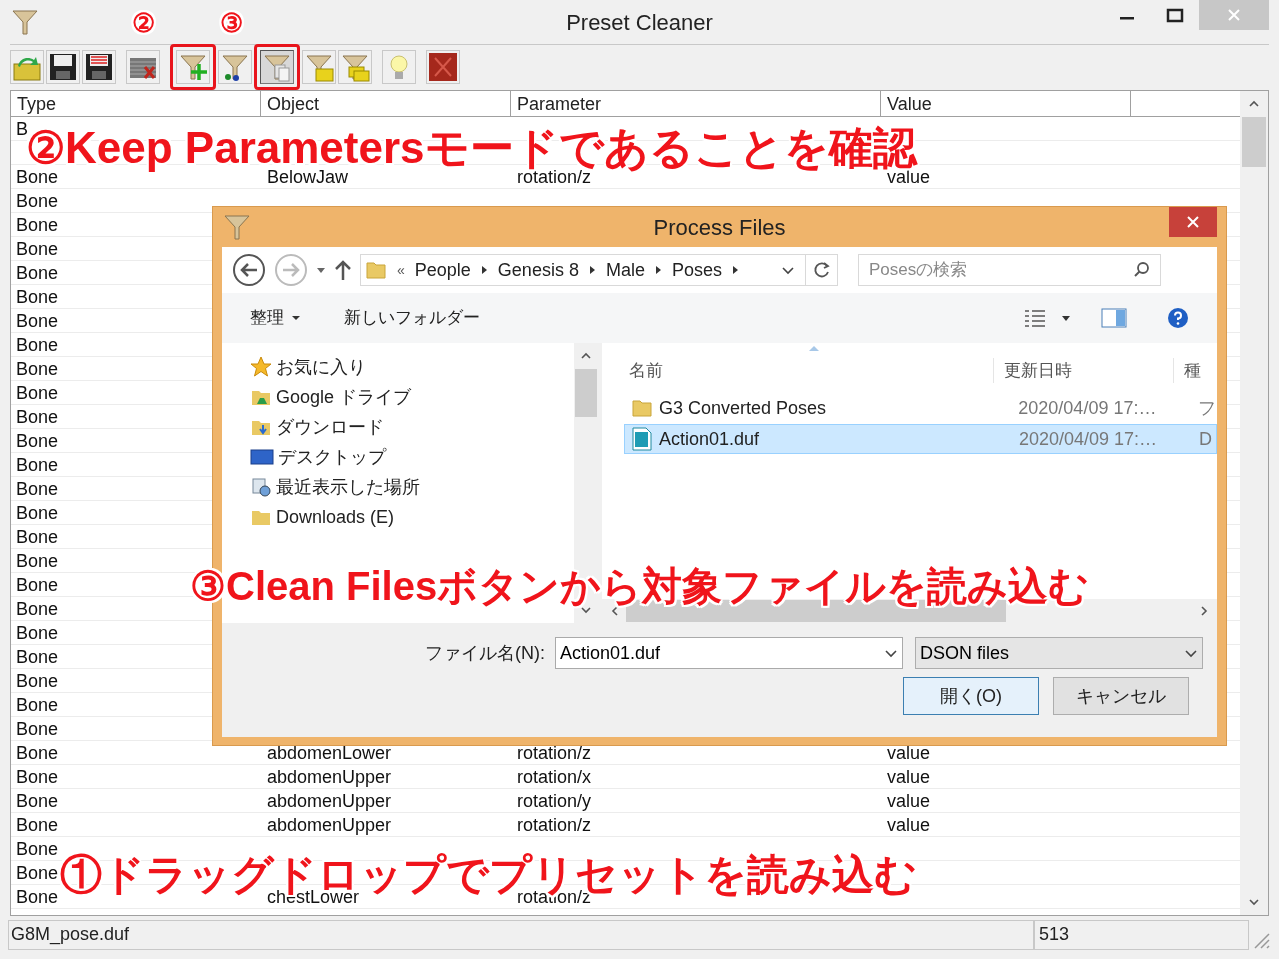 The image size is (1279, 959). What do you see at coordinates (1084, 370) in the screenshot?
I see `column-header: 更新日時` at bounding box center [1084, 370].